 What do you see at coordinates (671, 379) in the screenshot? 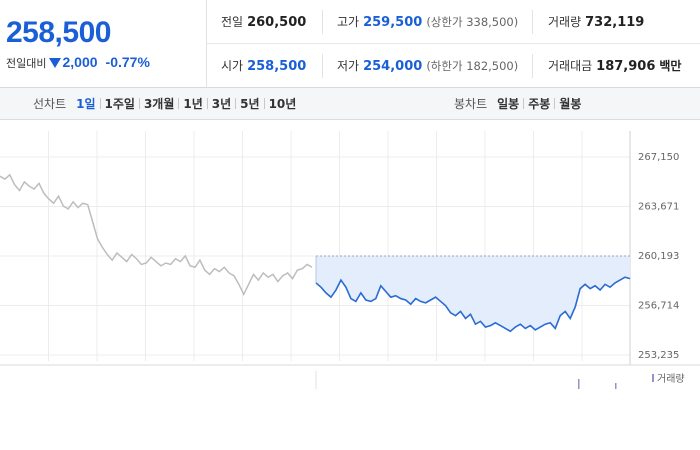
I see `volume-legend-label: 거래량` at bounding box center [671, 379].